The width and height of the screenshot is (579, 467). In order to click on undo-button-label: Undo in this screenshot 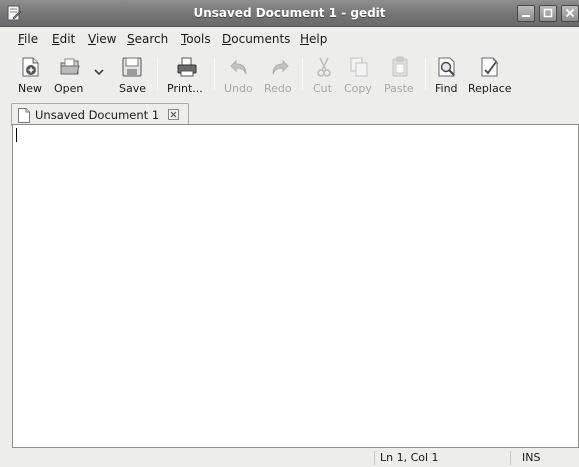, I will do `click(238, 88)`.